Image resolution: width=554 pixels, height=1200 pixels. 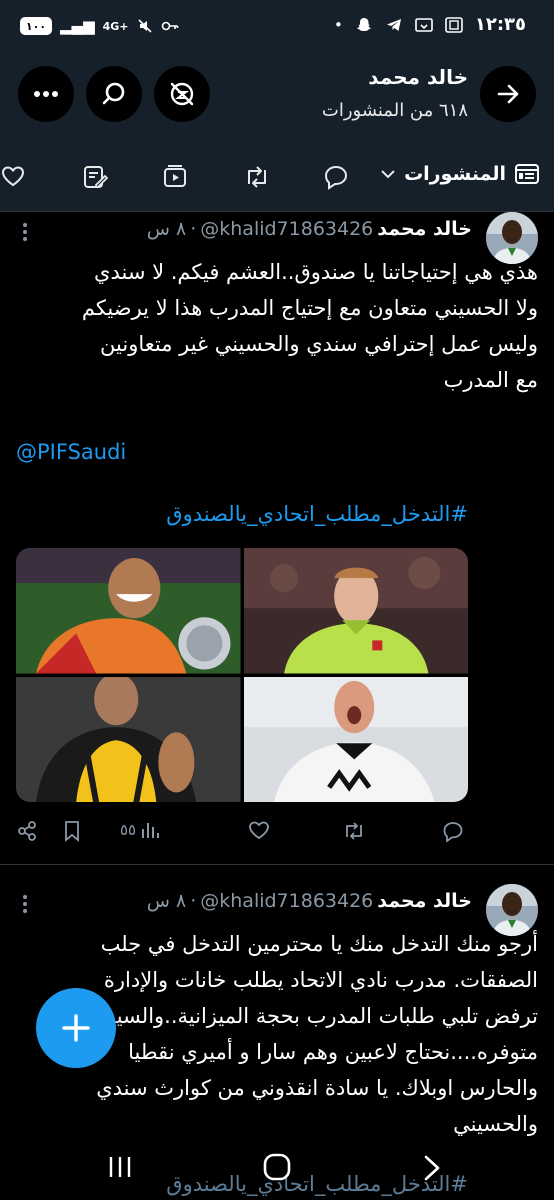 What do you see at coordinates (355, 611) in the screenshot?
I see `media-image-goalkeeper` at bounding box center [355, 611].